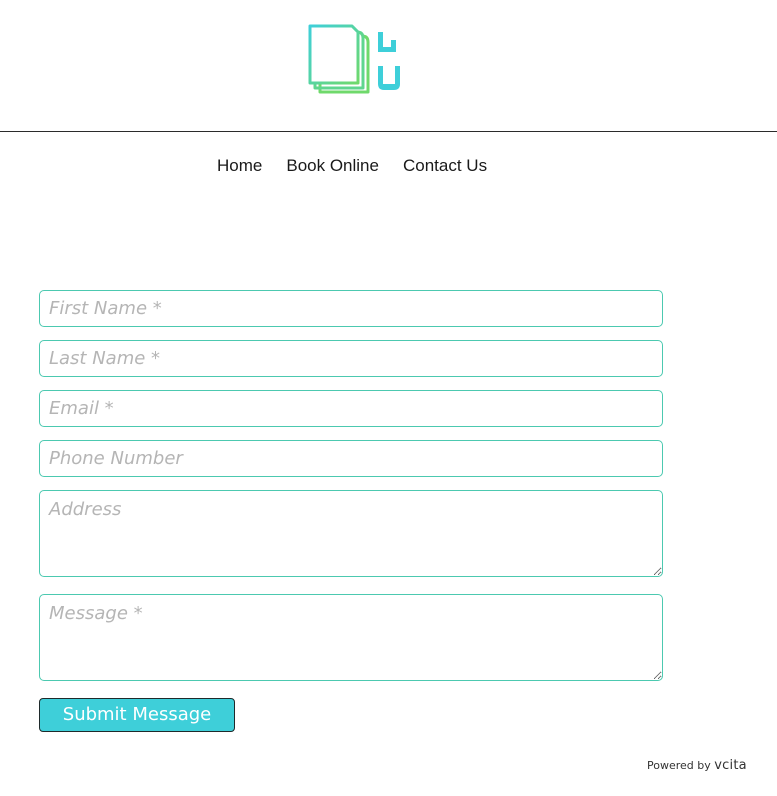 The image size is (777, 796). I want to click on powered-by-label: Powered by, so click(679, 765).